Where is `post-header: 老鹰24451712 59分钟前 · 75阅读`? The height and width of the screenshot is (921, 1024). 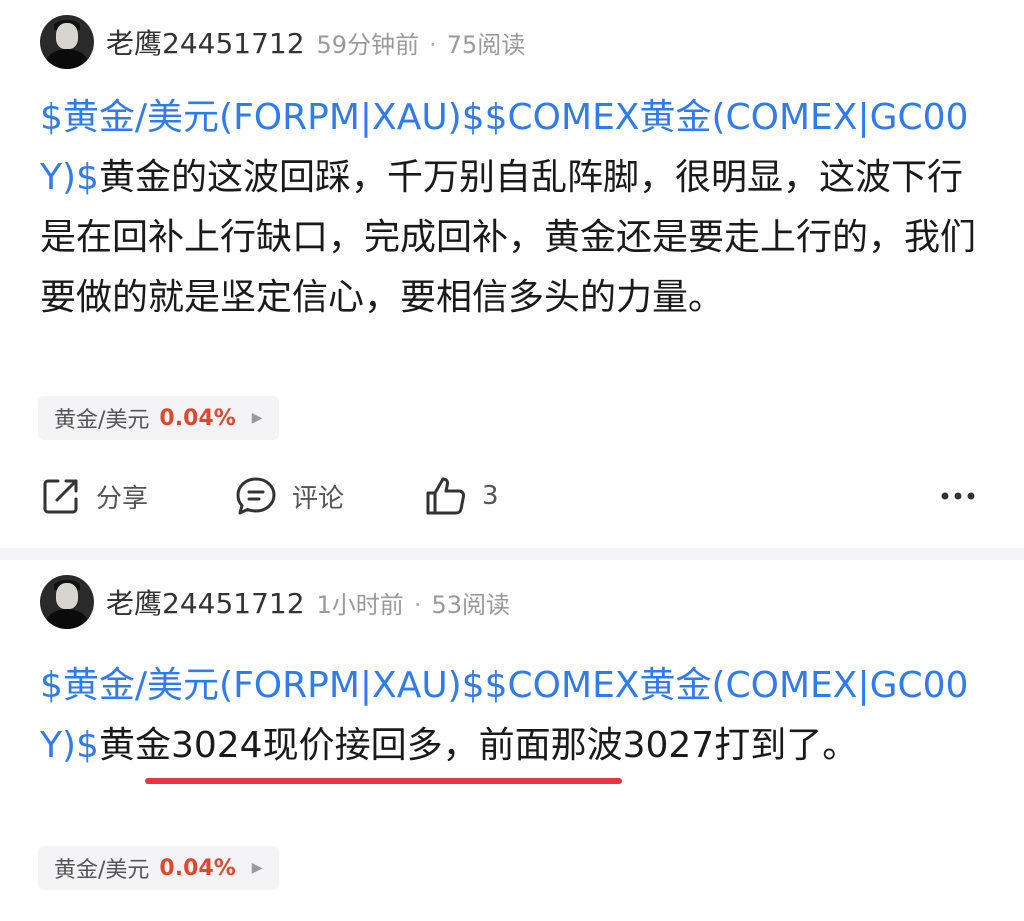
post-header: 老鹰24451712 59分钟前 · 75阅读 is located at coordinates (282, 42).